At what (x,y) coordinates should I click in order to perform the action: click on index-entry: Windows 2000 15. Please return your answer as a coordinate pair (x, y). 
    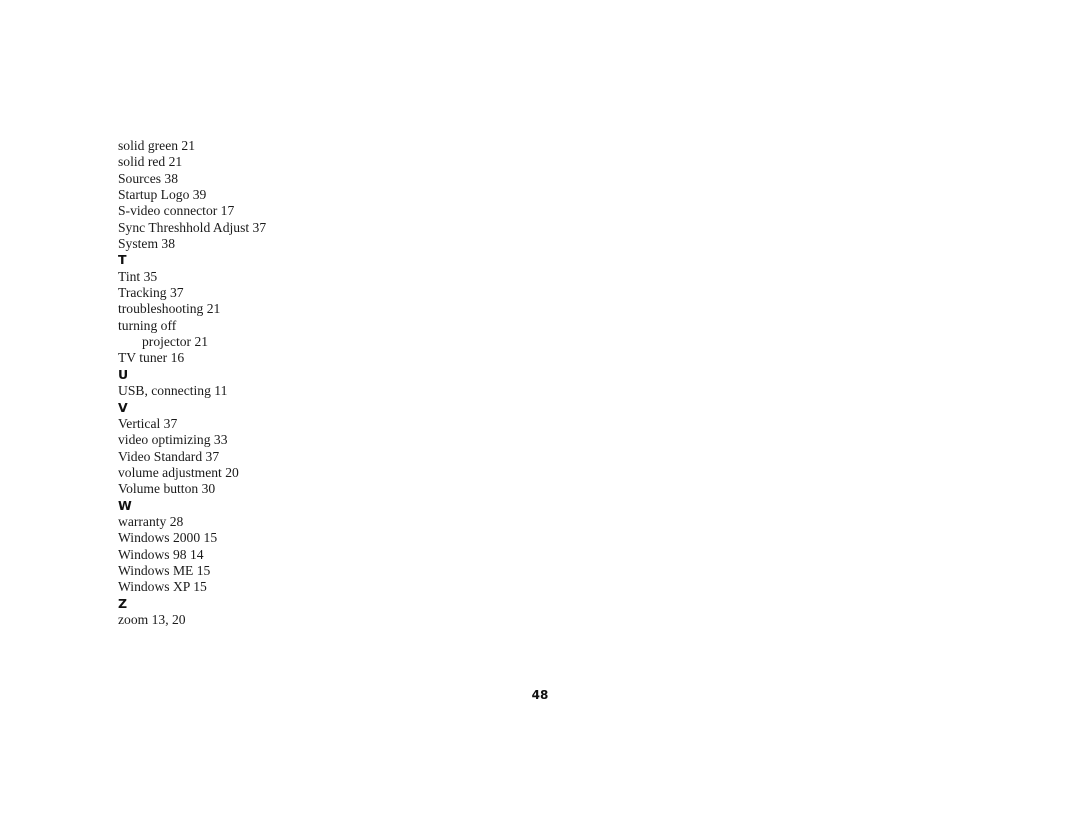
    Looking at the image, I should click on (168, 538).